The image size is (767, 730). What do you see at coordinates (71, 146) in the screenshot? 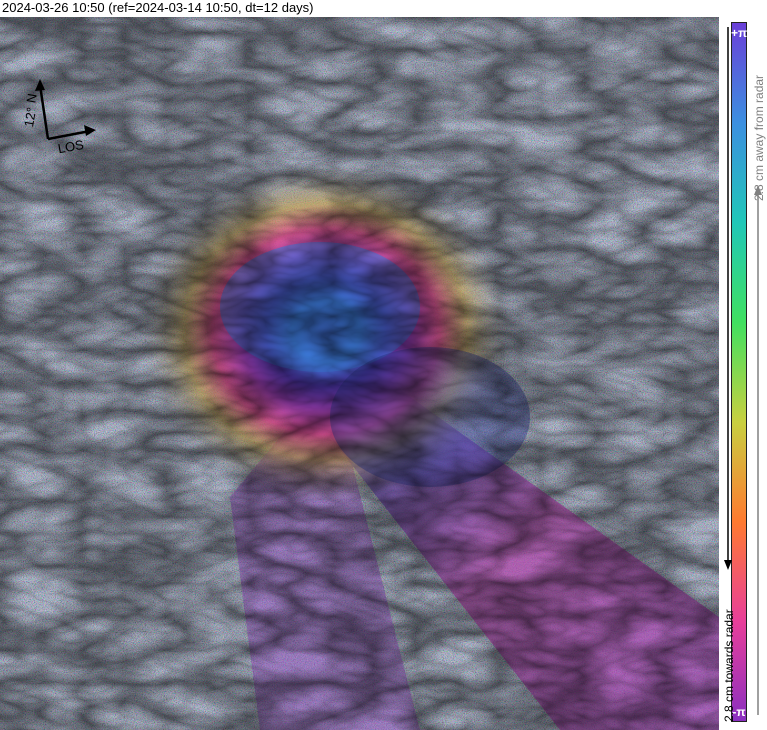
I see `compass-los-label: LOS` at bounding box center [71, 146].